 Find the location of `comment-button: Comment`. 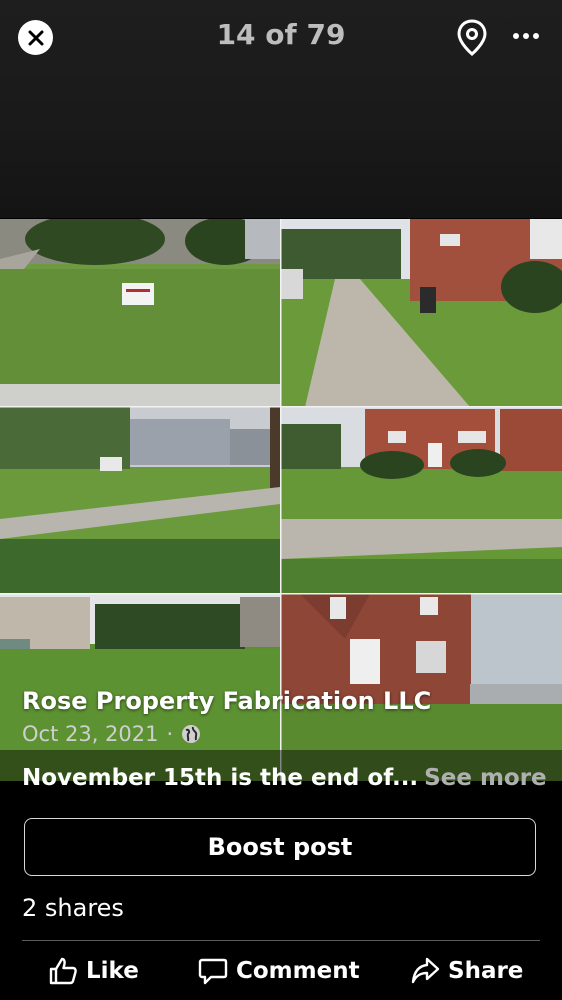

comment-button: Comment is located at coordinates (279, 971).